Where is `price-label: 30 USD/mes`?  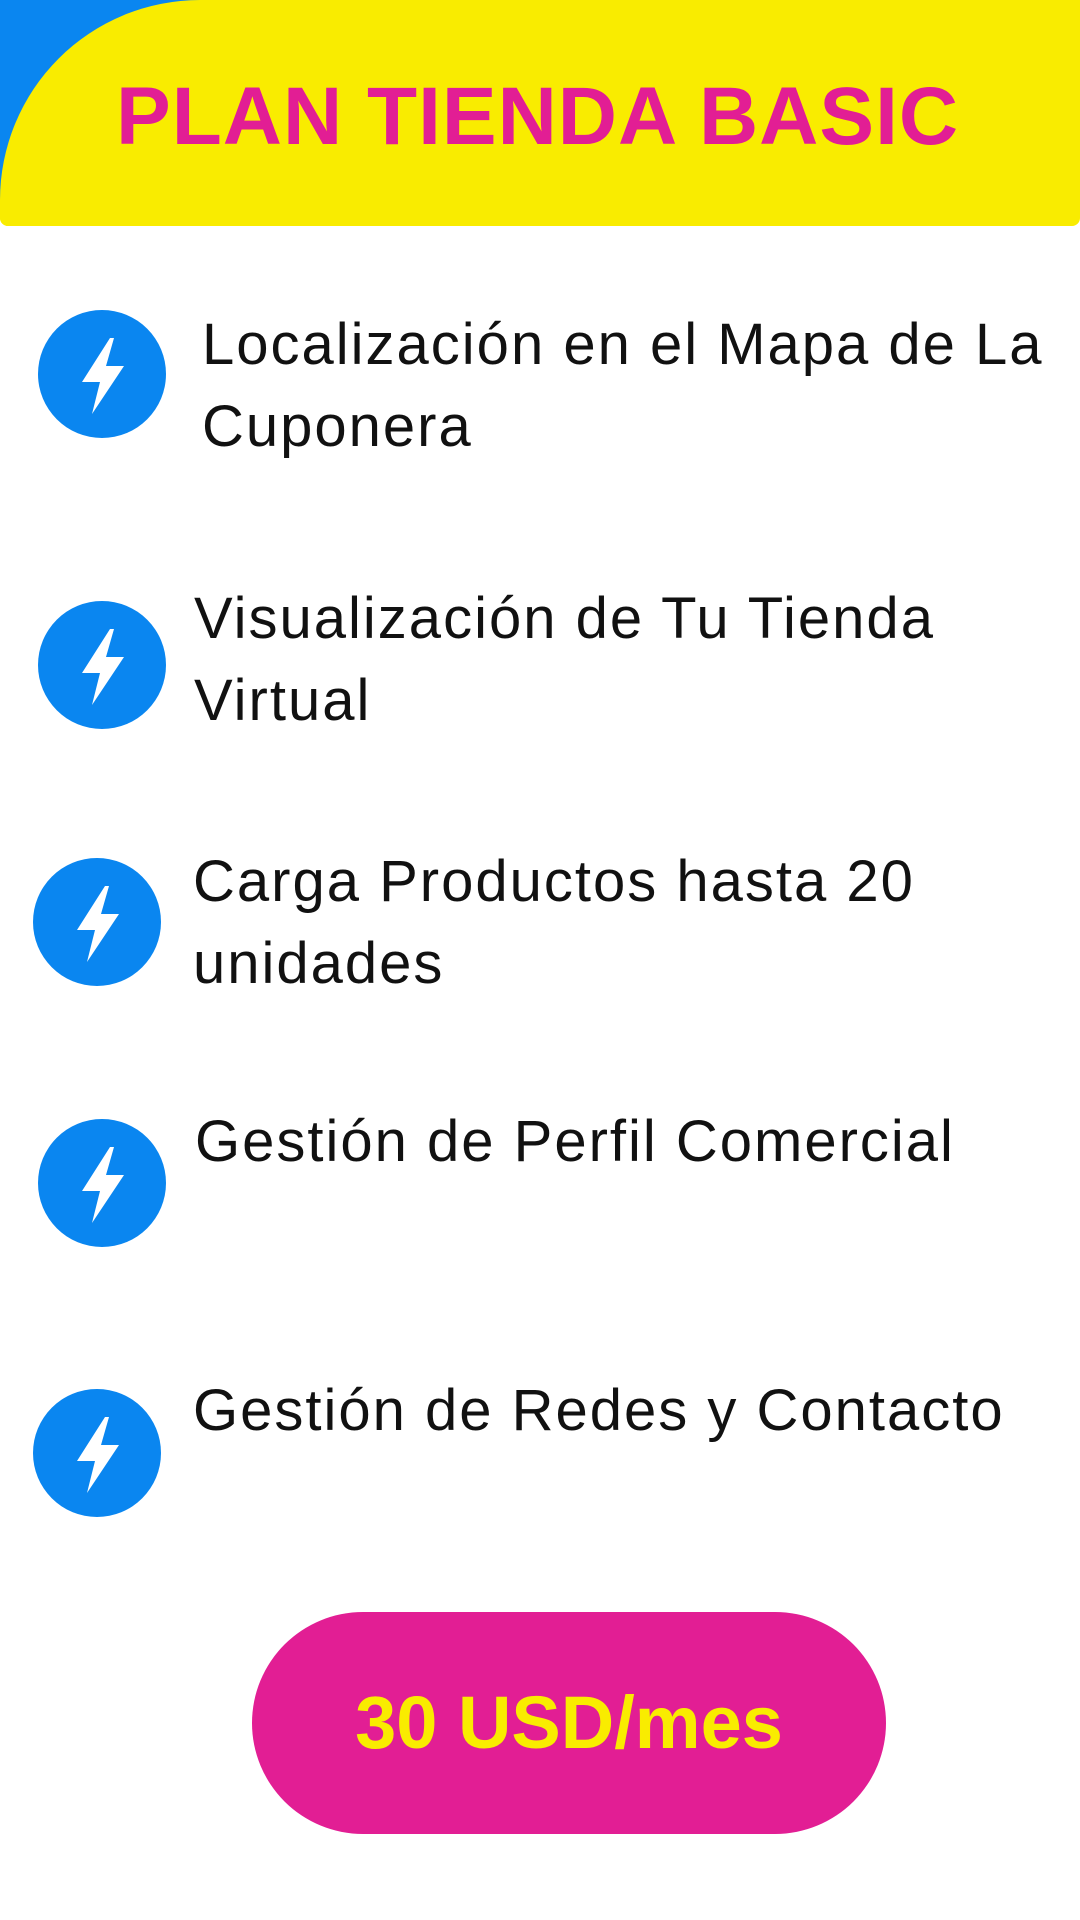
price-label: 30 USD/mes is located at coordinates (569, 1722).